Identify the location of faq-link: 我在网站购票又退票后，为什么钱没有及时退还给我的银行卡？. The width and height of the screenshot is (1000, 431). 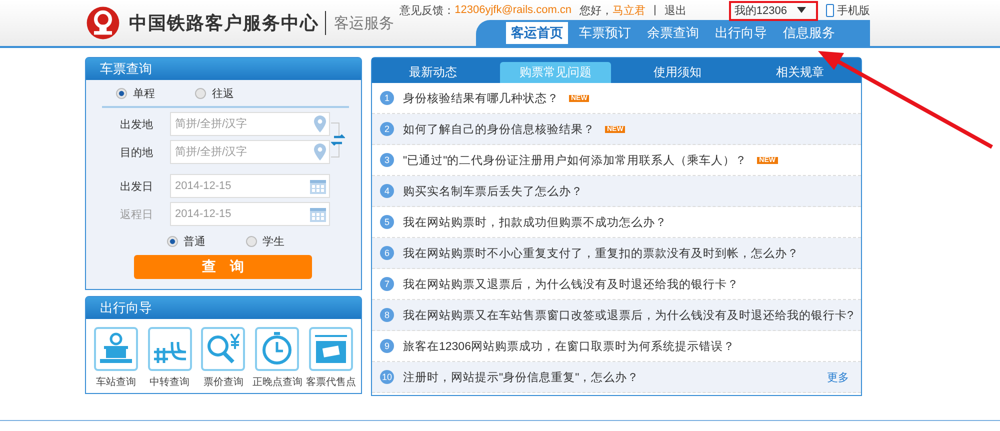
(571, 284).